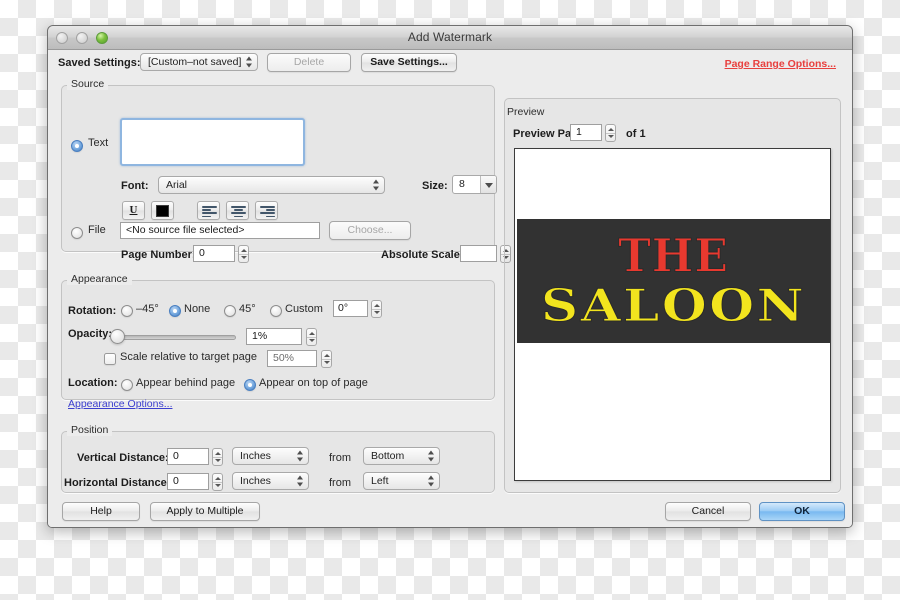  What do you see at coordinates (462, 184) in the screenshot?
I see `size-value: 8` at bounding box center [462, 184].